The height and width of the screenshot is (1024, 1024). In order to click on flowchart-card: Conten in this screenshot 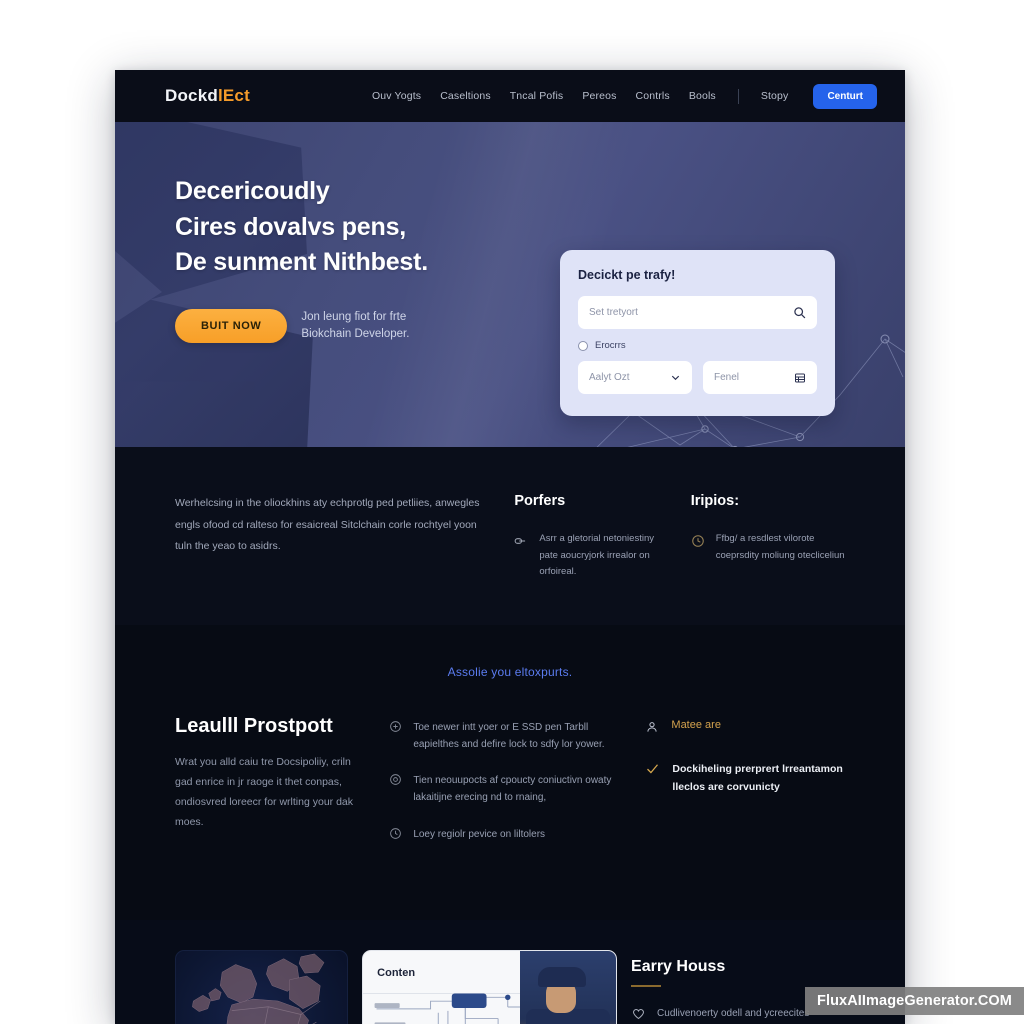, I will do `click(490, 986)`.